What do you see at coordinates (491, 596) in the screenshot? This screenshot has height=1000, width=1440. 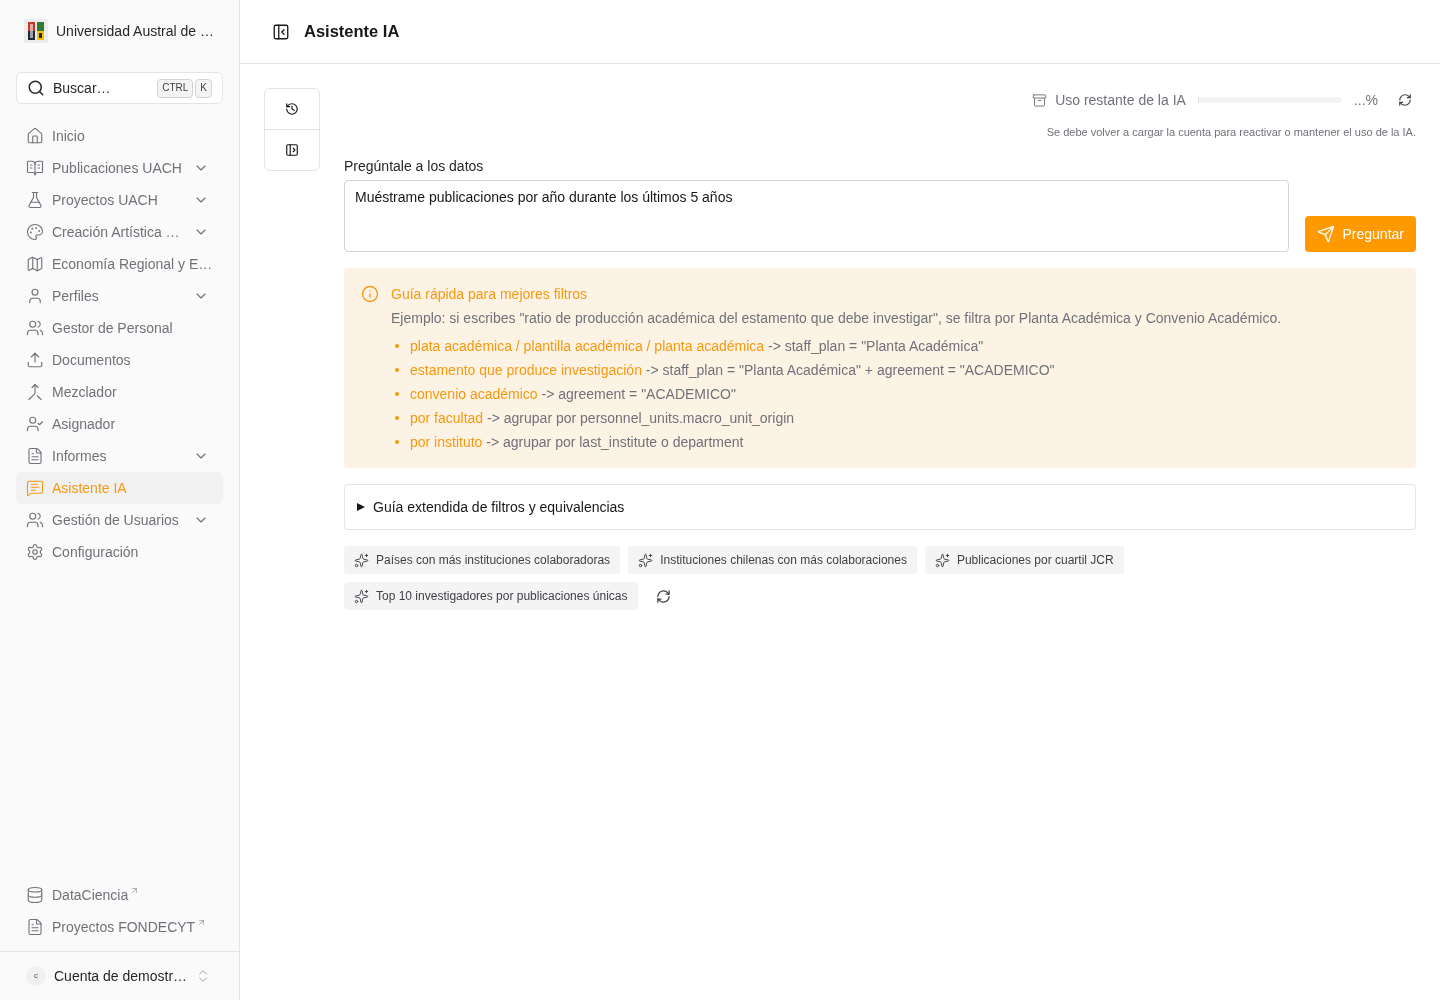 I see `suggestion-chip: Top 10 investigadores por publicaciones únicas` at bounding box center [491, 596].